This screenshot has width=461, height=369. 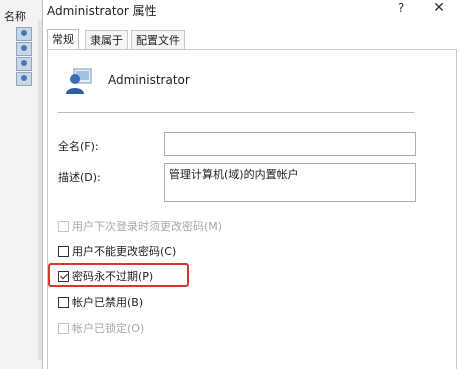 What do you see at coordinates (290, 144) in the screenshot?
I see `full-name-field` at bounding box center [290, 144].